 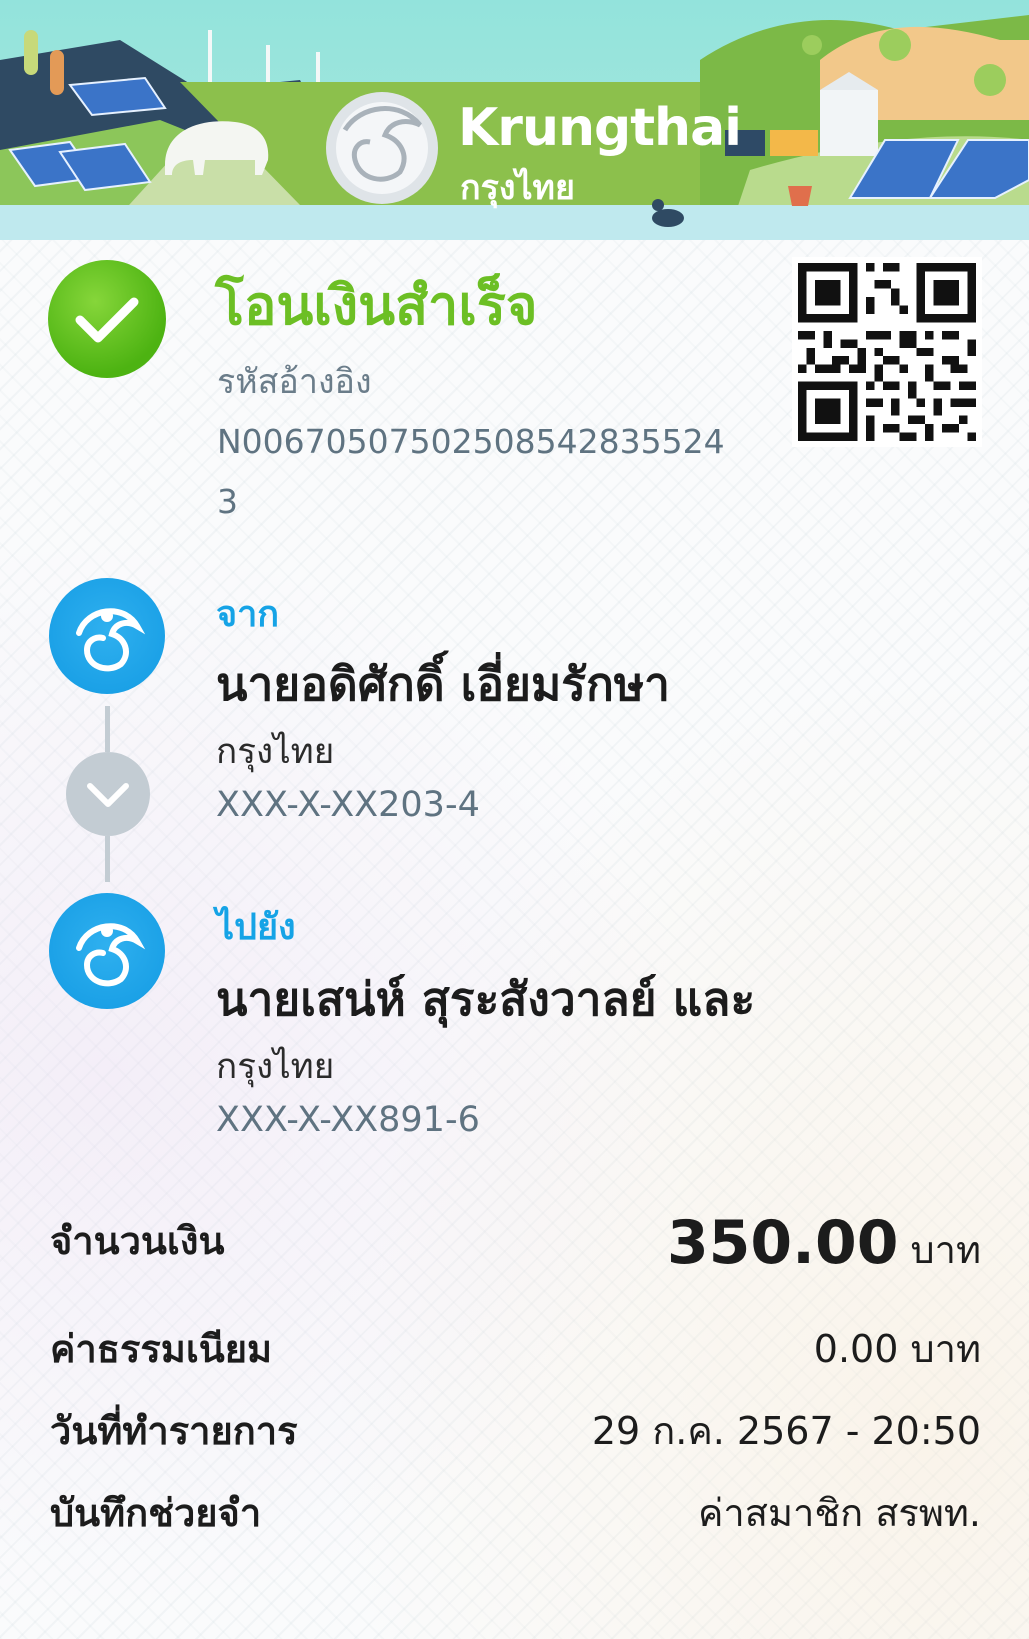 What do you see at coordinates (174, 1431) in the screenshot?
I see `transaction-date-label: วันที่ทำรายการ` at bounding box center [174, 1431].